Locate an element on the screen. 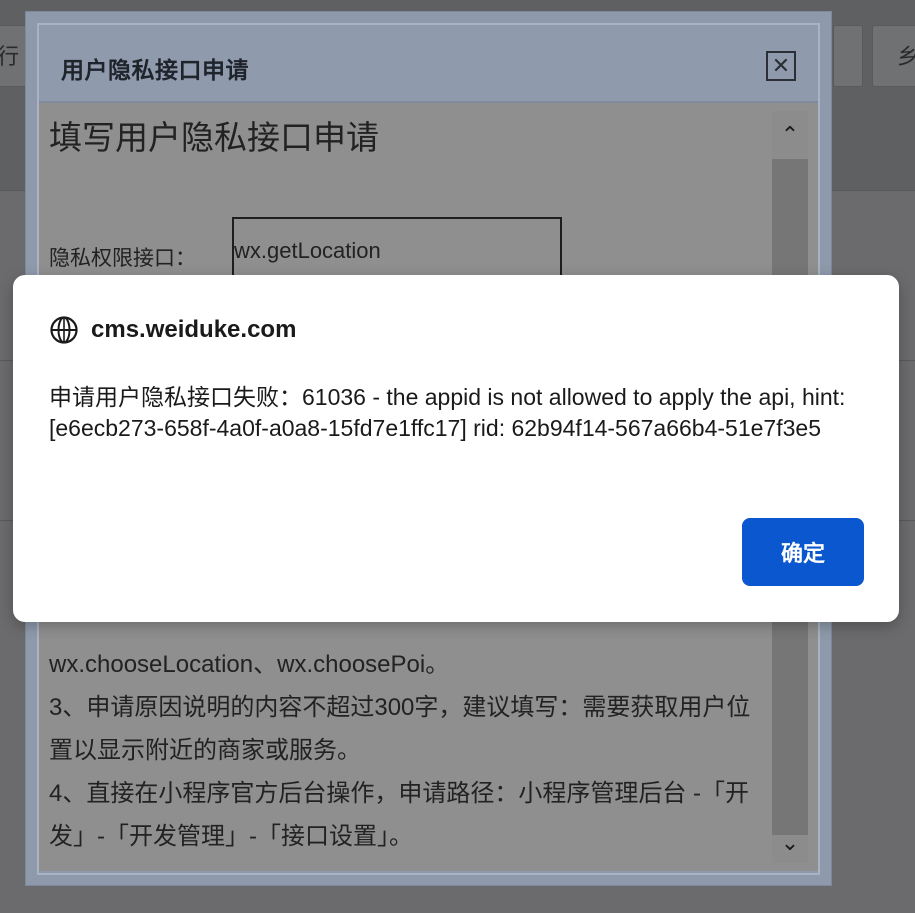 The width and height of the screenshot is (915, 913). alert-origin: cms.weiduke.com is located at coordinates (172, 330).